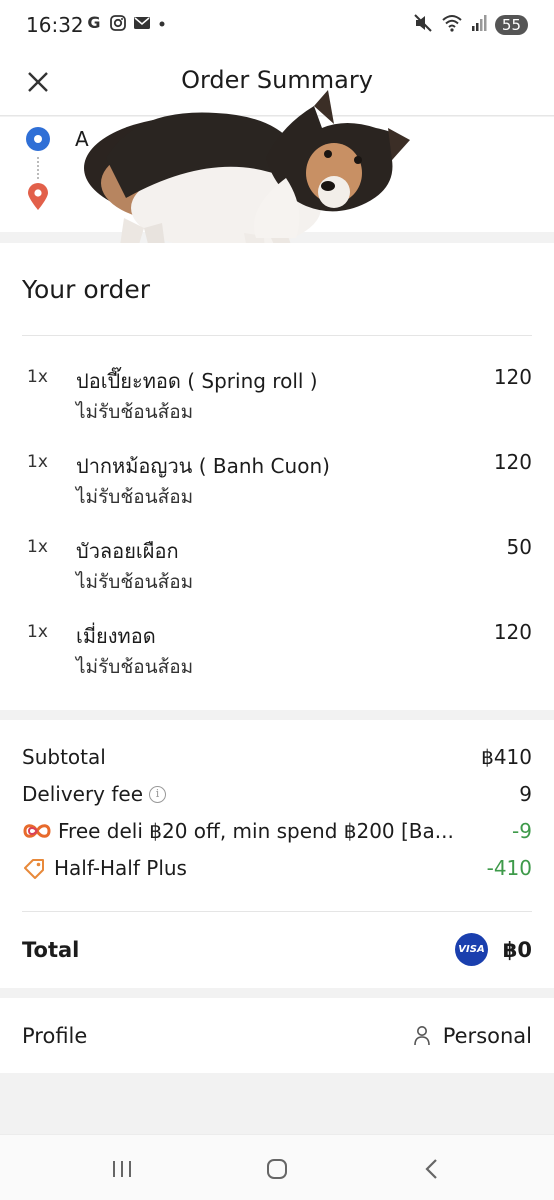 The width and height of the screenshot is (554, 1200). I want to click on promo-label-group: Half-Half Plus, so click(104, 868).